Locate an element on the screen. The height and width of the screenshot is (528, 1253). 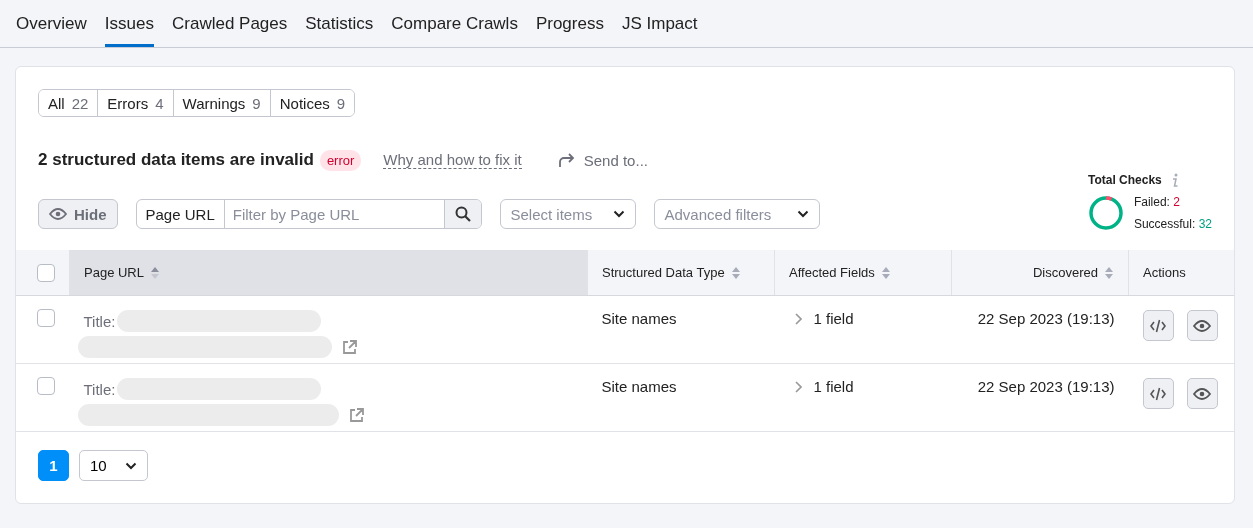
column-header: Affected Fields is located at coordinates (832, 272).